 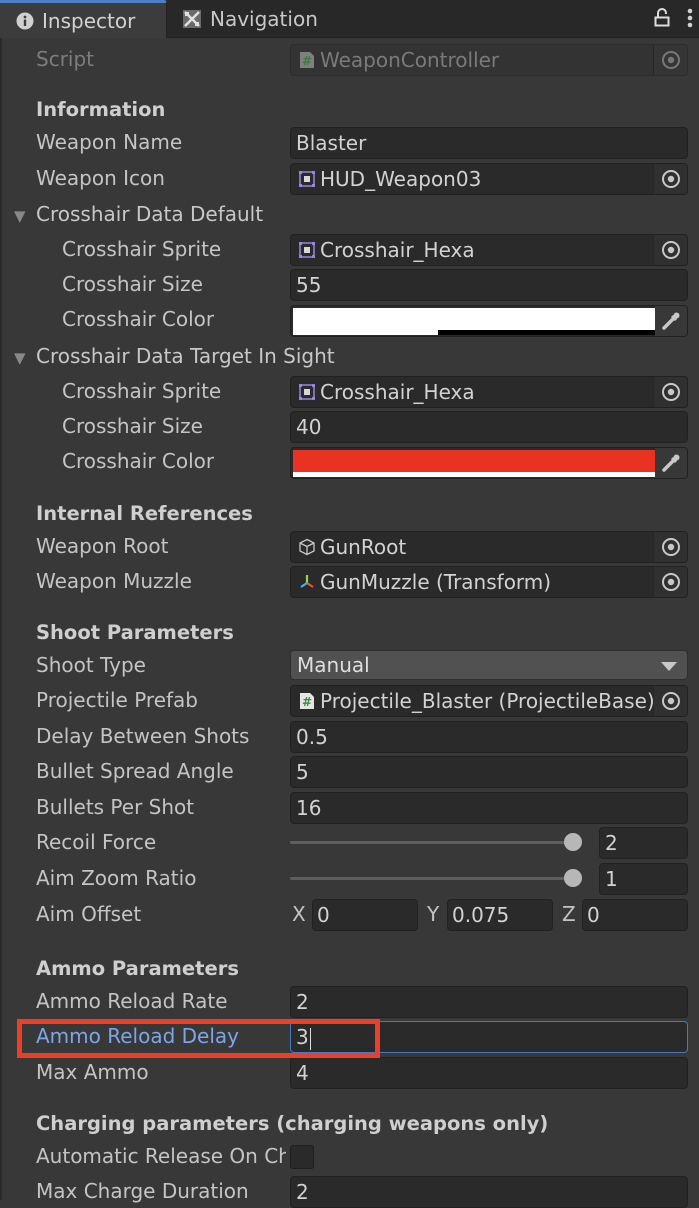 I want to click on crosshair-sprite-value: Crosshair_Hexa, so click(x=397, y=250).